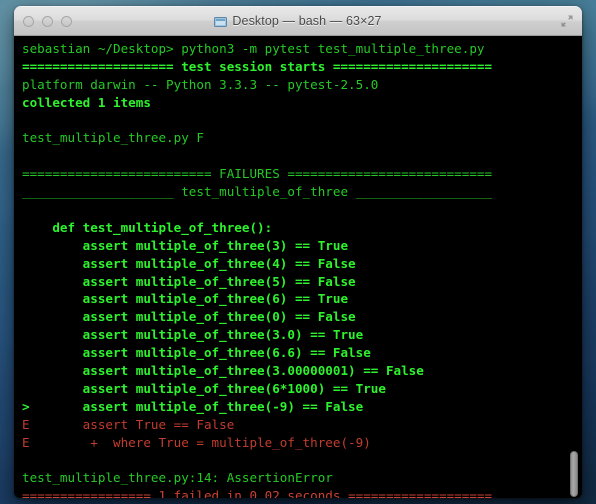 Image resolution: width=596 pixels, height=504 pixels. What do you see at coordinates (196, 353) in the screenshot?
I see `terminal-line: assert multiple_of_three(6.6) == False` at bounding box center [196, 353].